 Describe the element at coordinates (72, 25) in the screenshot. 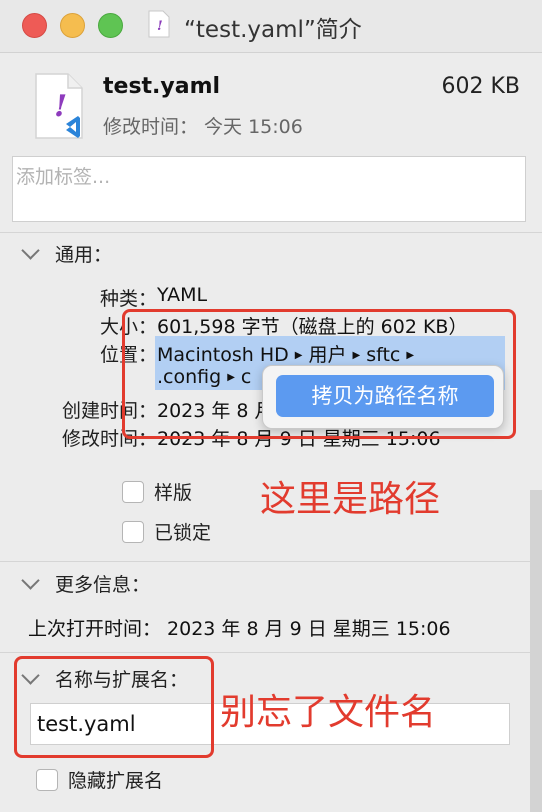

I see `minimize-button` at that location.